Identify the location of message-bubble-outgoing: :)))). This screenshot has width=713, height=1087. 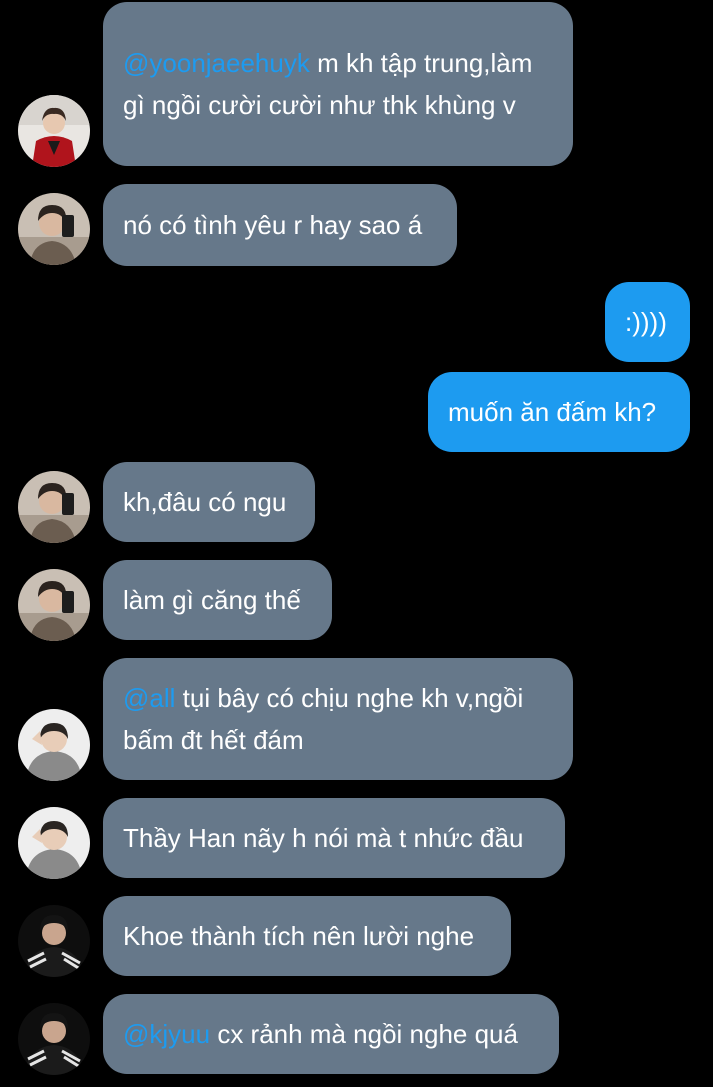
(647, 322).